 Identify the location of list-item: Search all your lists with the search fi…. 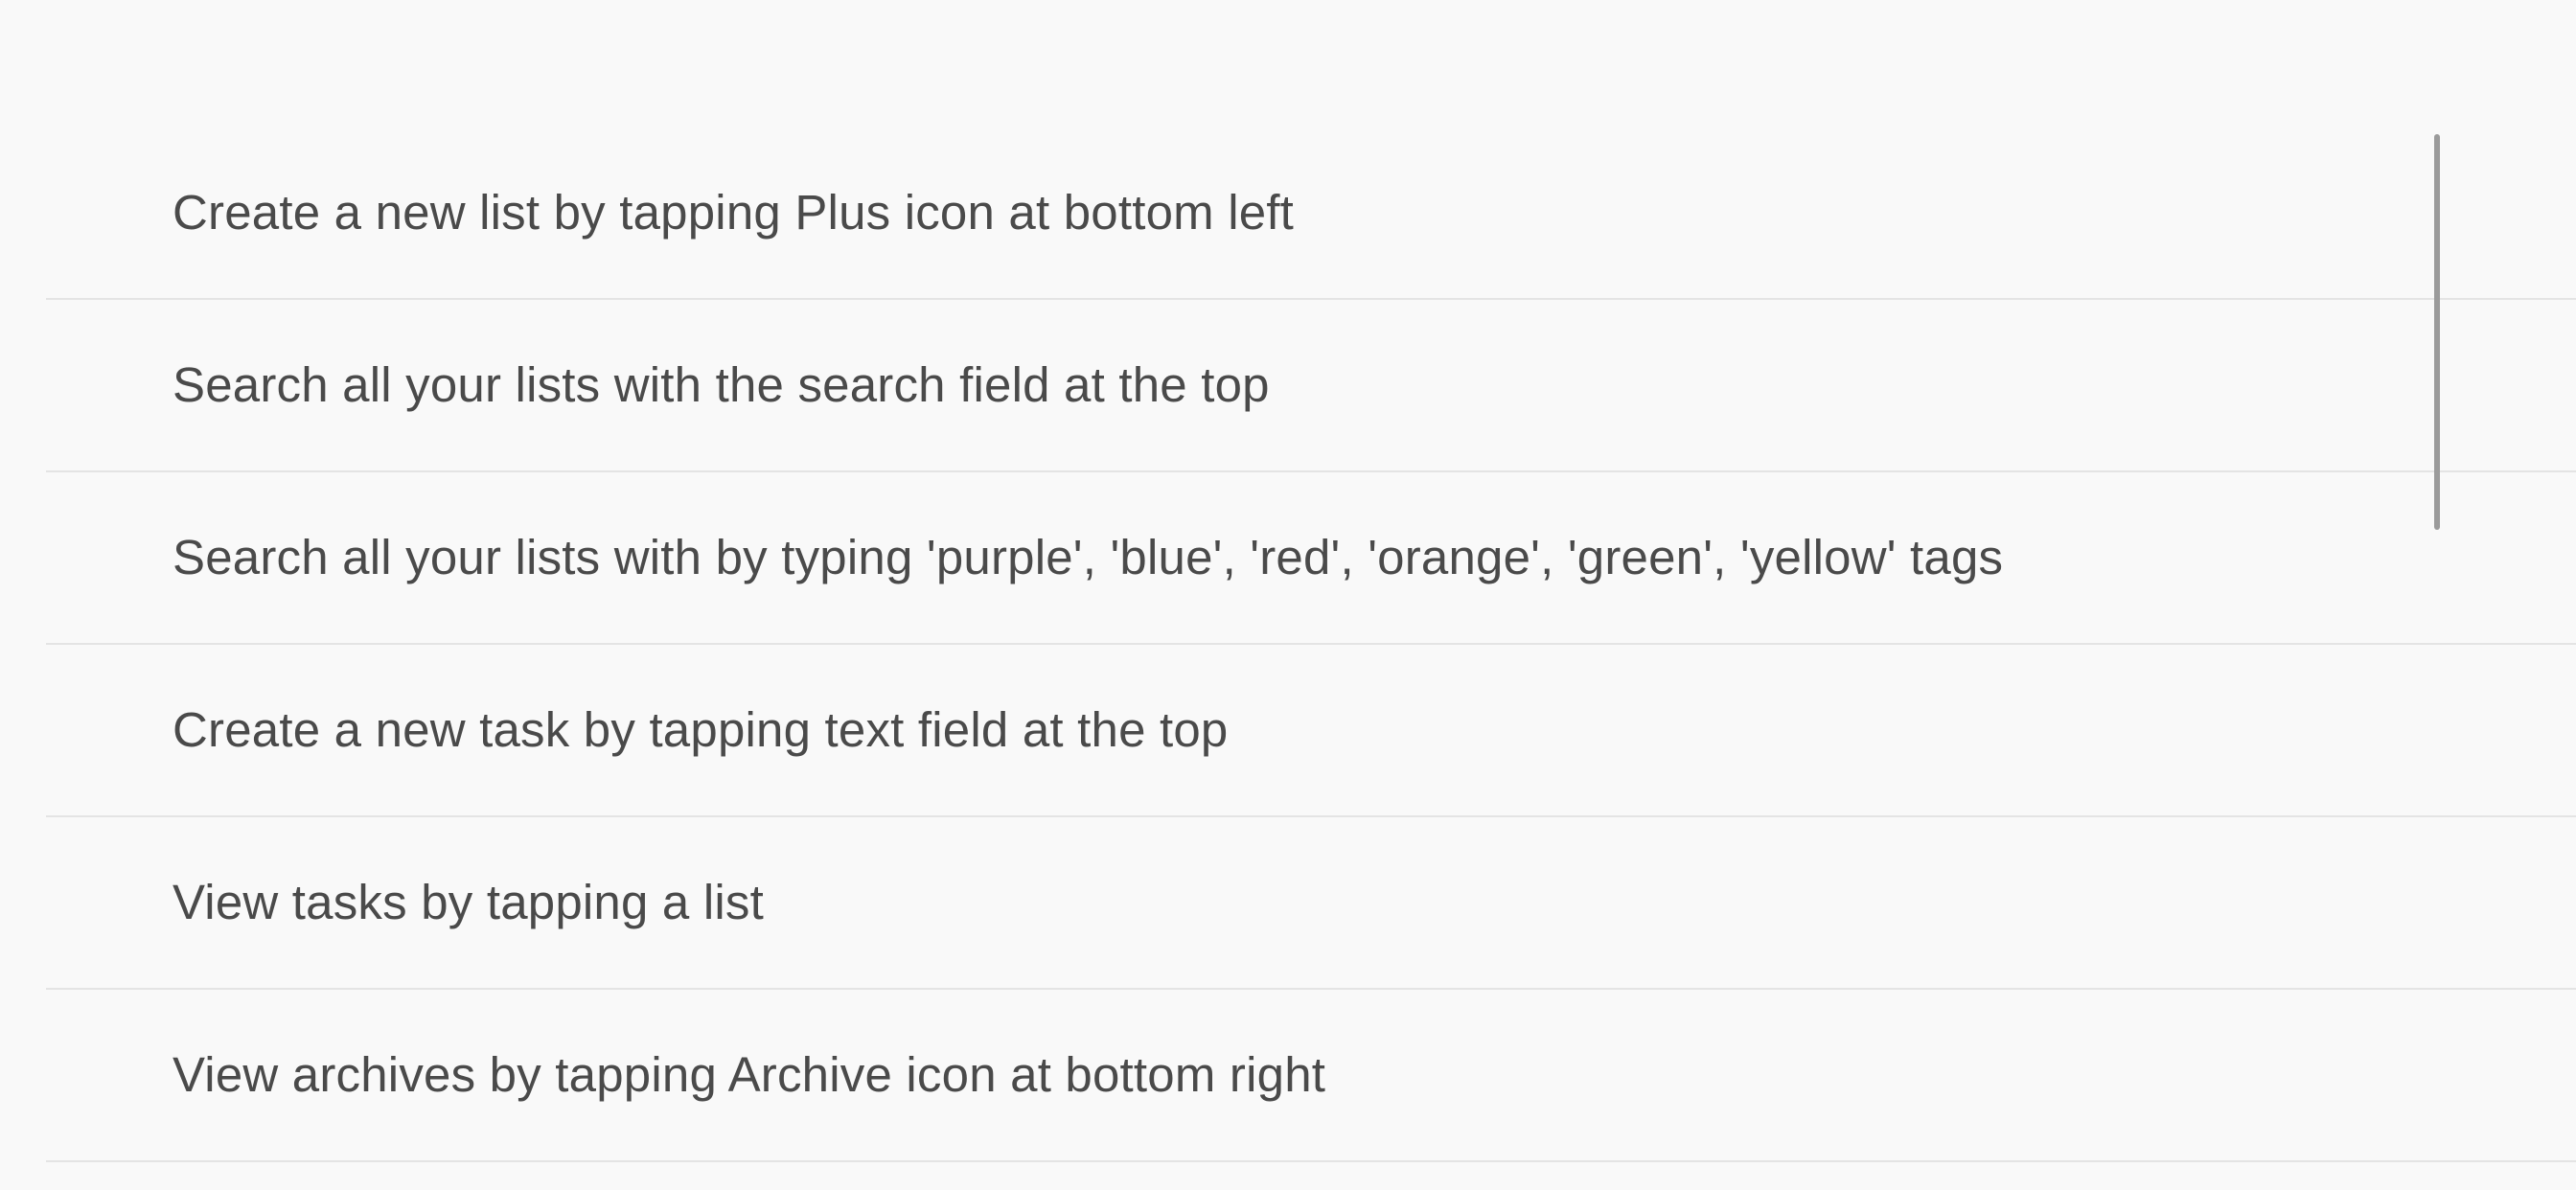
(1288, 386).